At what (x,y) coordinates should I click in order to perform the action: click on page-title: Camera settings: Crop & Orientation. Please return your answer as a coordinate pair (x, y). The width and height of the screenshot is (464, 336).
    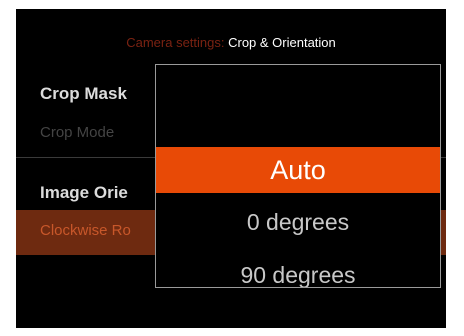
    Looking at the image, I should click on (231, 42).